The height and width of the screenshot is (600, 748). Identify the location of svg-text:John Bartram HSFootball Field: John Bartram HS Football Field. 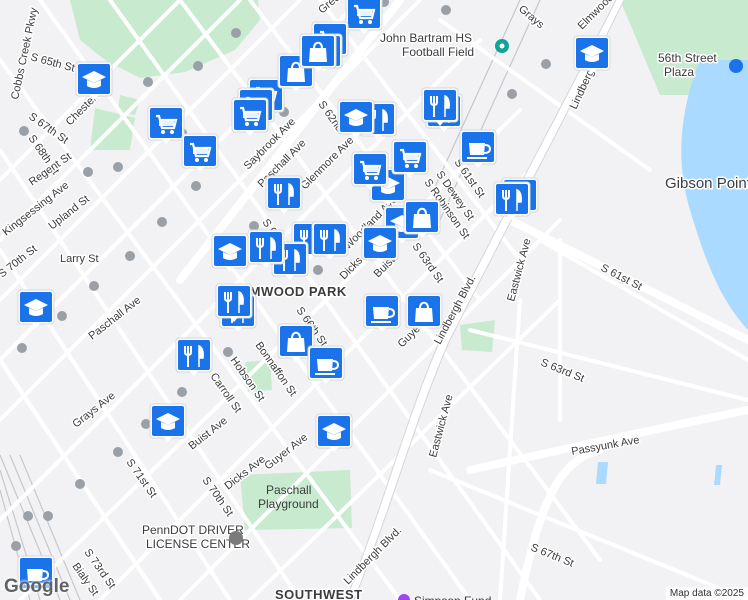
(427, 45).